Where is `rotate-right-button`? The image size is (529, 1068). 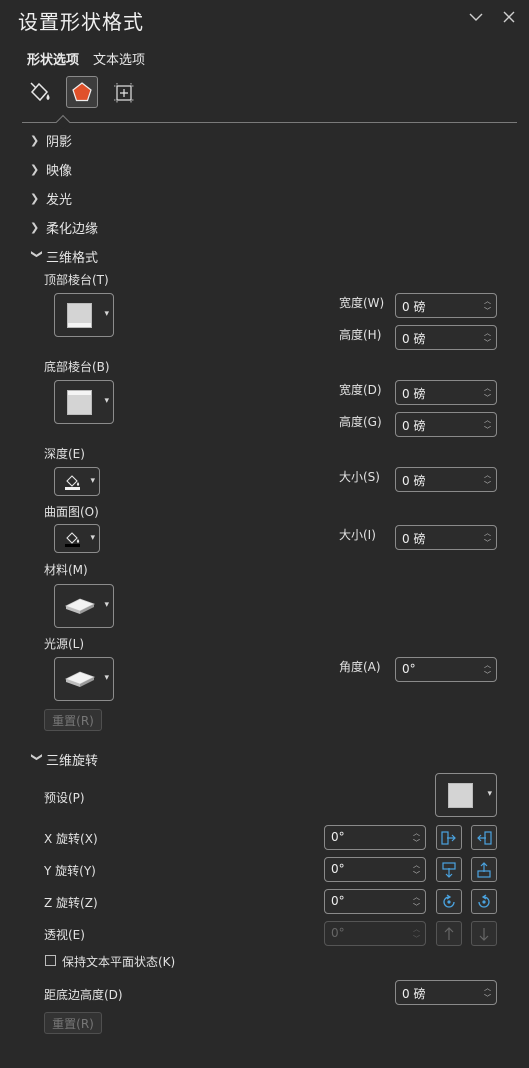
rotate-right-button is located at coordinates (484, 837).